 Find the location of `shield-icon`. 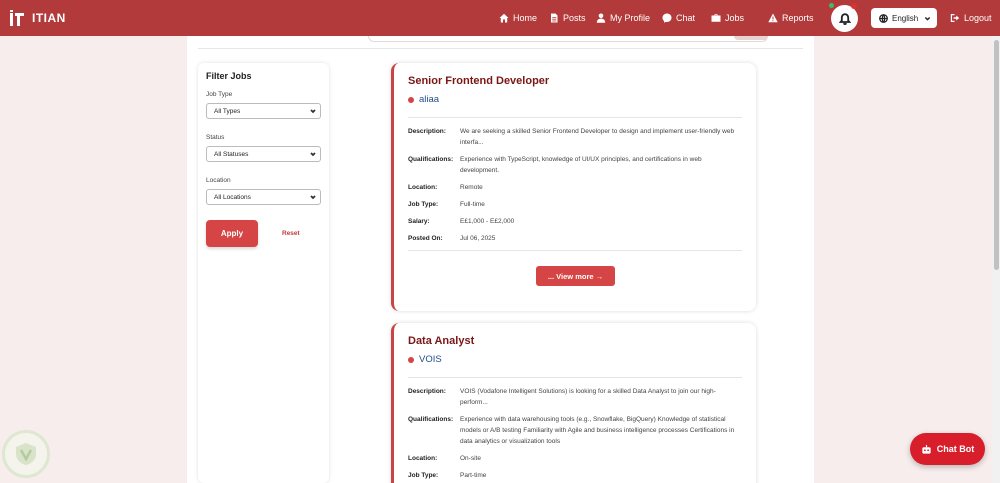

shield-icon is located at coordinates (26, 454).